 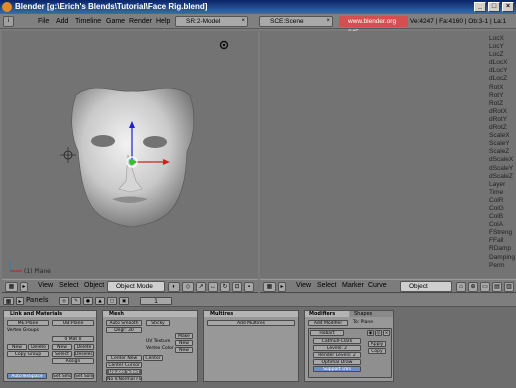 What do you see at coordinates (509, 287) in the screenshot?
I see `paste-icon: ▥` at bounding box center [509, 287].